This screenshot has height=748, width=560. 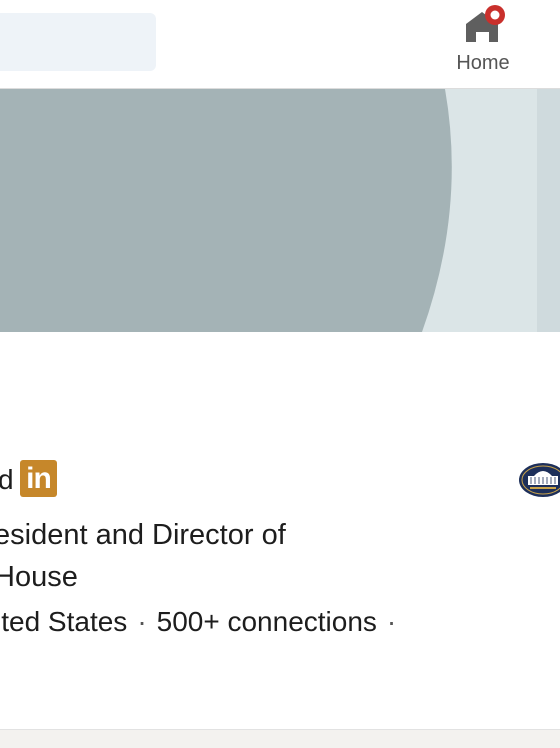 What do you see at coordinates (39, 577) in the screenshot?
I see `profile-headline-line-2: House` at bounding box center [39, 577].